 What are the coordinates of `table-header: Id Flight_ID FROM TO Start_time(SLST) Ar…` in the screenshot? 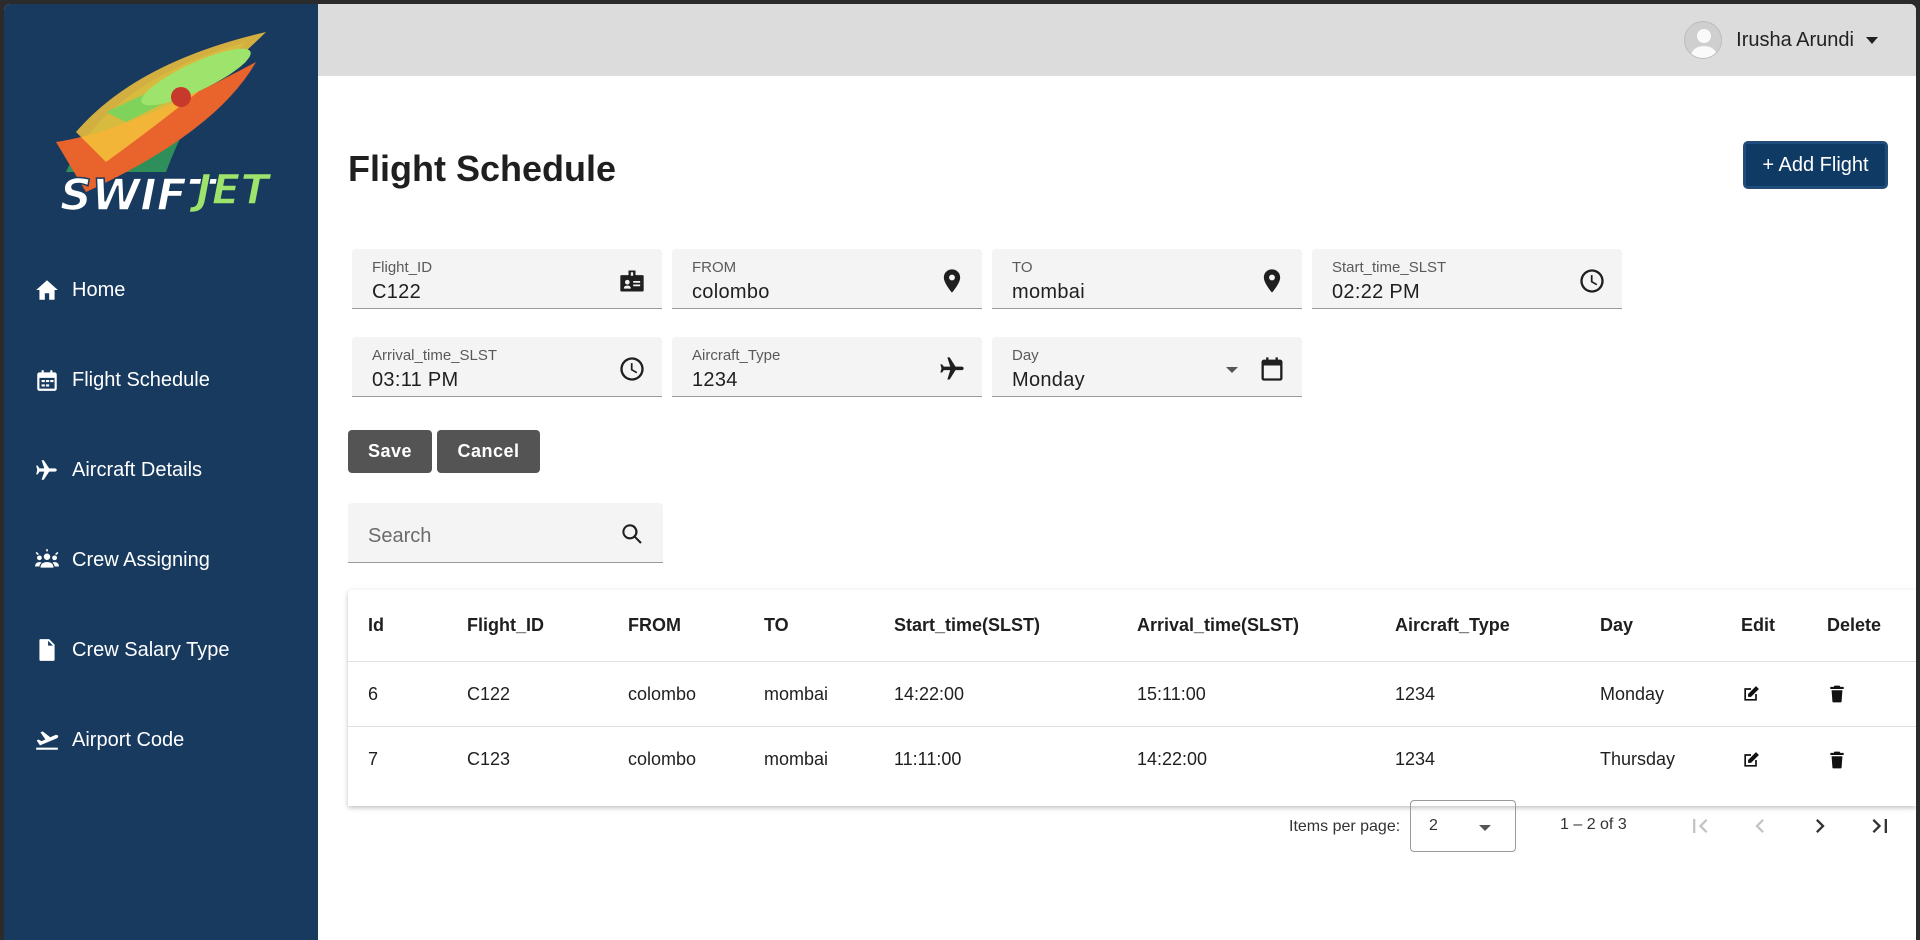 It's located at (1132, 626).